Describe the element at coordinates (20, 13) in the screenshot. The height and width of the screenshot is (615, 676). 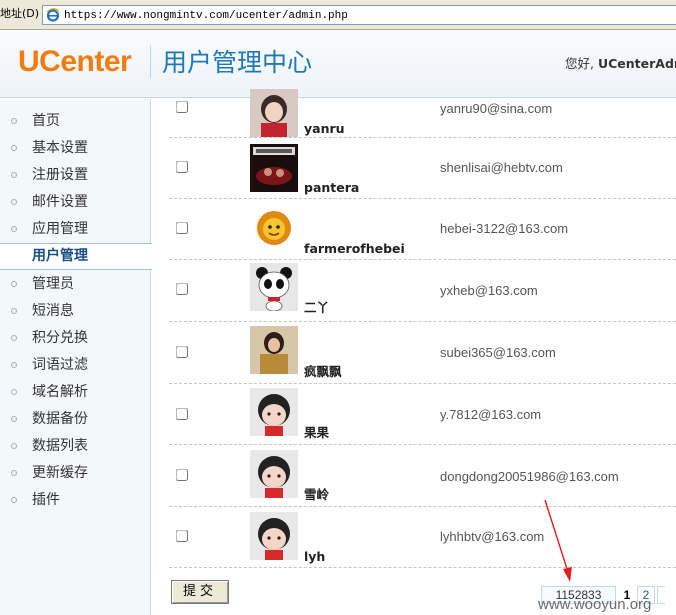
I see `address-label: 地址(D)` at that location.